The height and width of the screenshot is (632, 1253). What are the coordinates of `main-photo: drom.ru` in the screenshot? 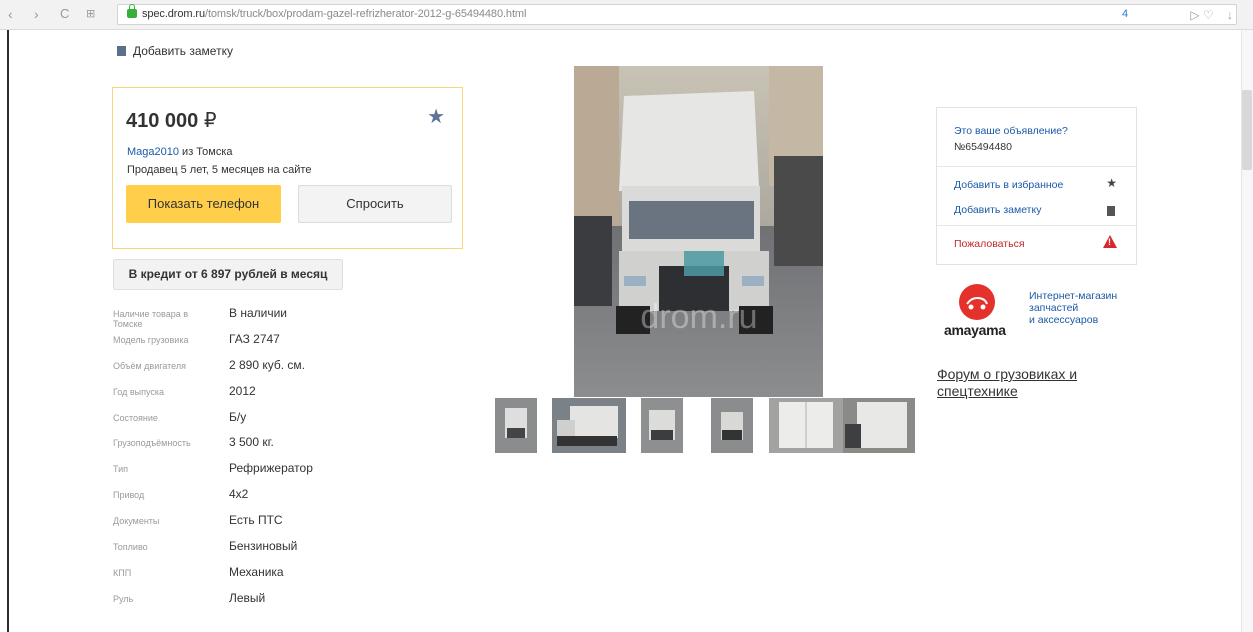 It's located at (698, 231).